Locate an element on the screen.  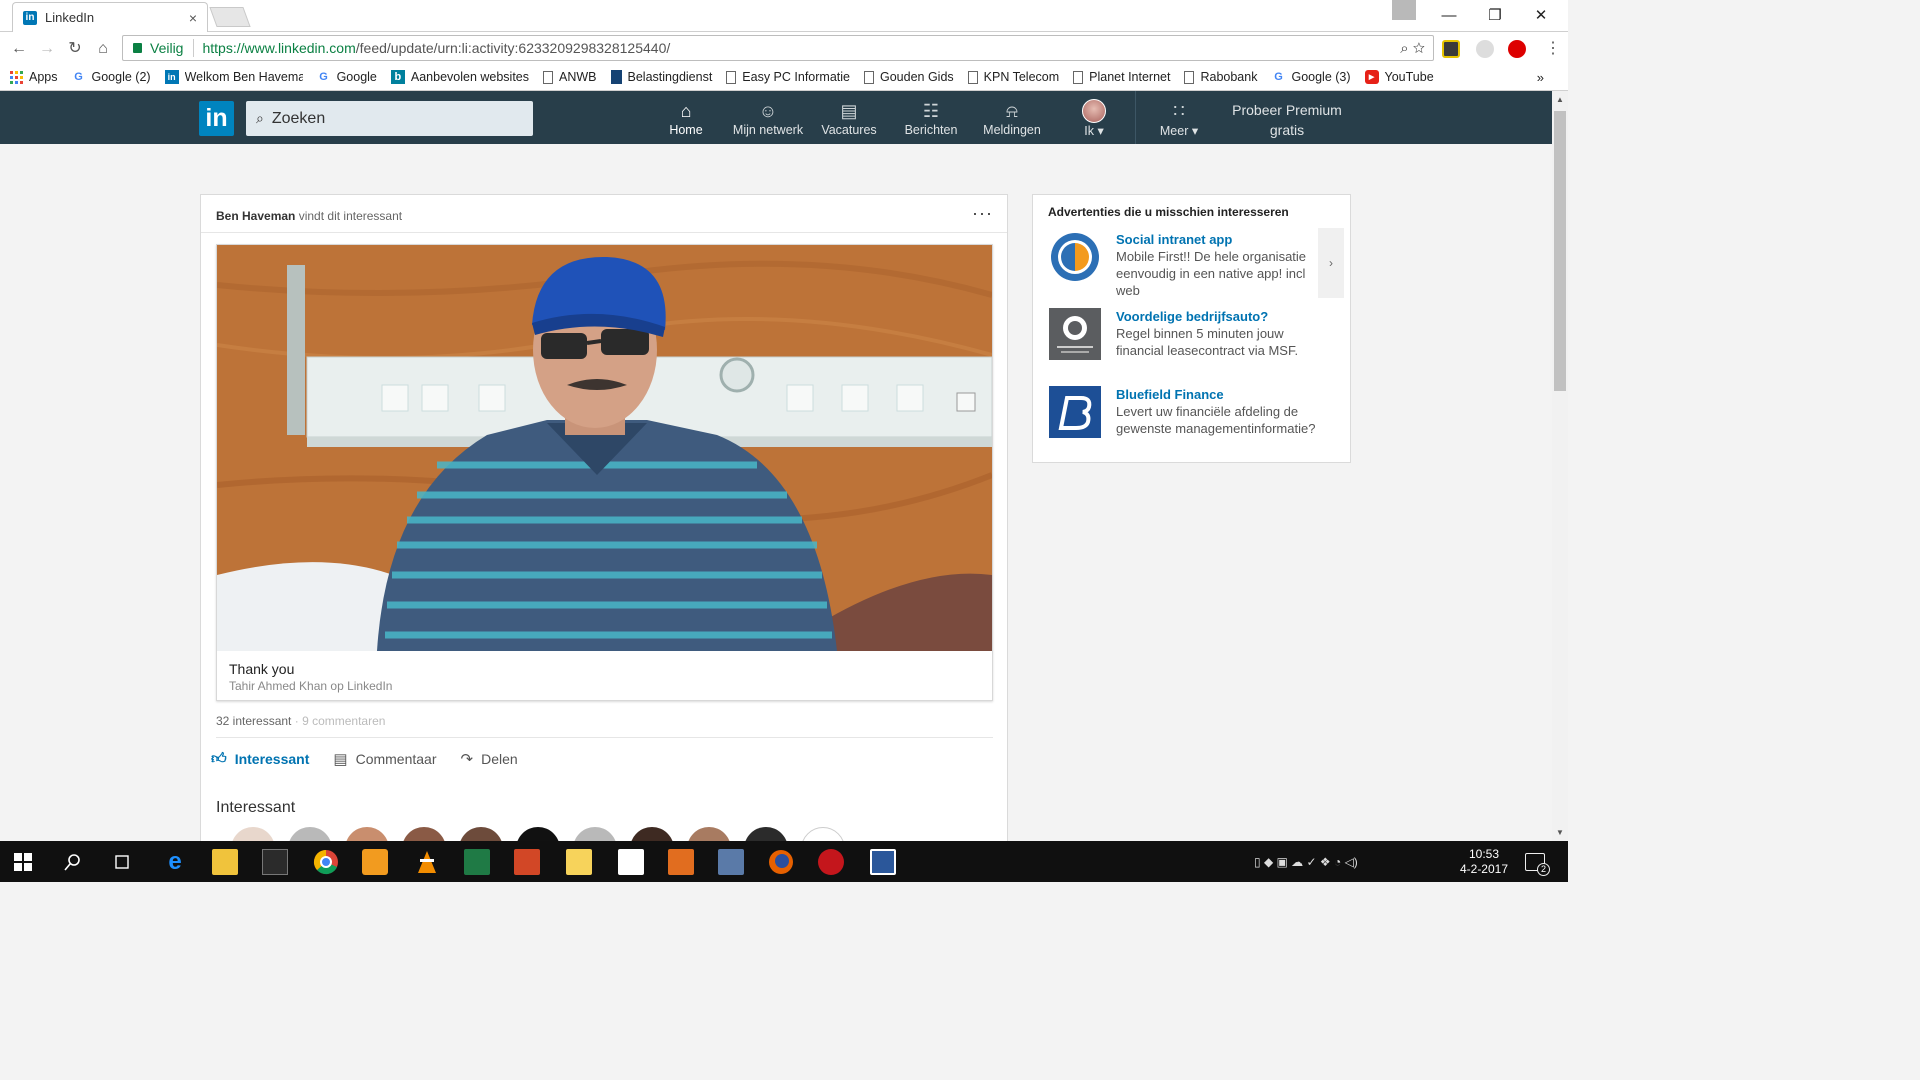
bookmark-label: Planet Internet is located at coordinates (1130, 77).